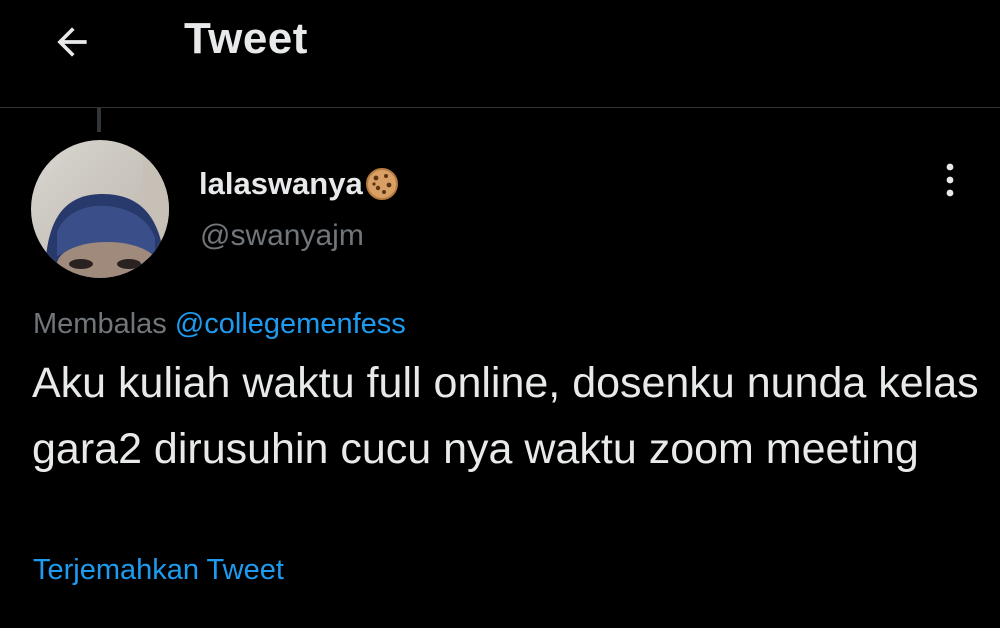 The height and width of the screenshot is (628, 1000). Describe the element at coordinates (290, 324) in the screenshot. I see `reply-mention-link: @collegemenfess` at that location.